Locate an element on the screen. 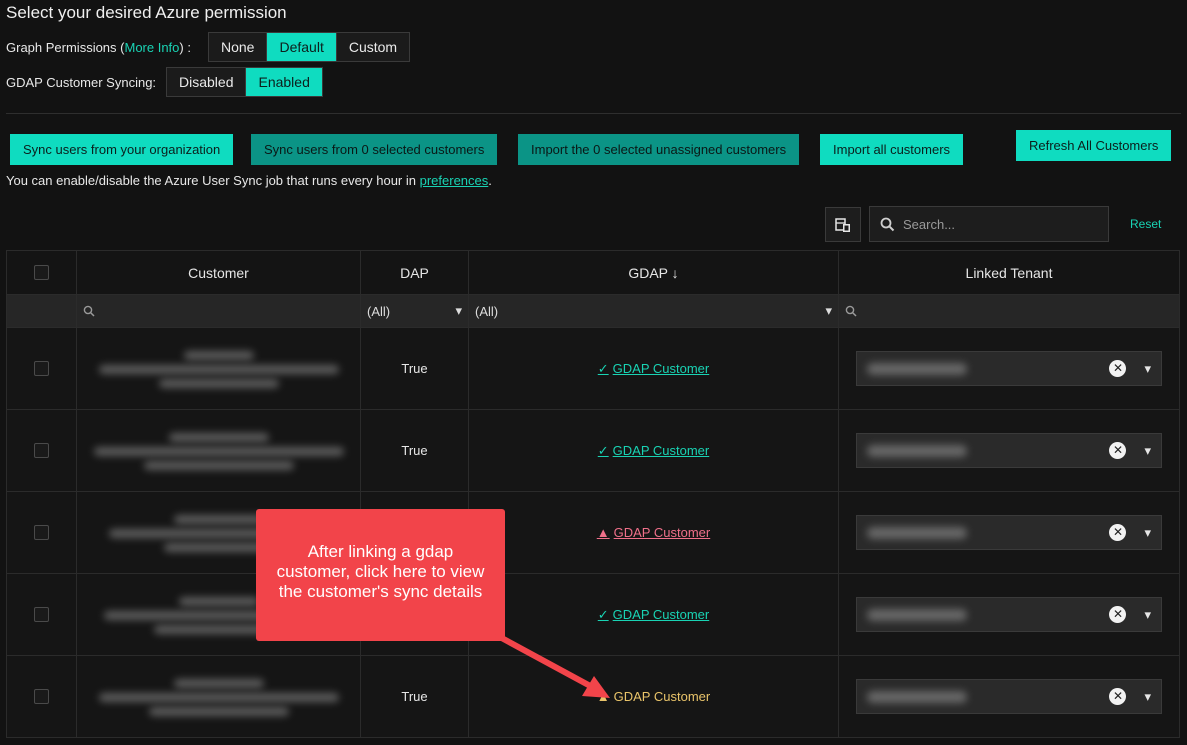 Image resolution: width=1187 pixels, height=745 pixels. column-header-dap: DAP is located at coordinates (414, 272).